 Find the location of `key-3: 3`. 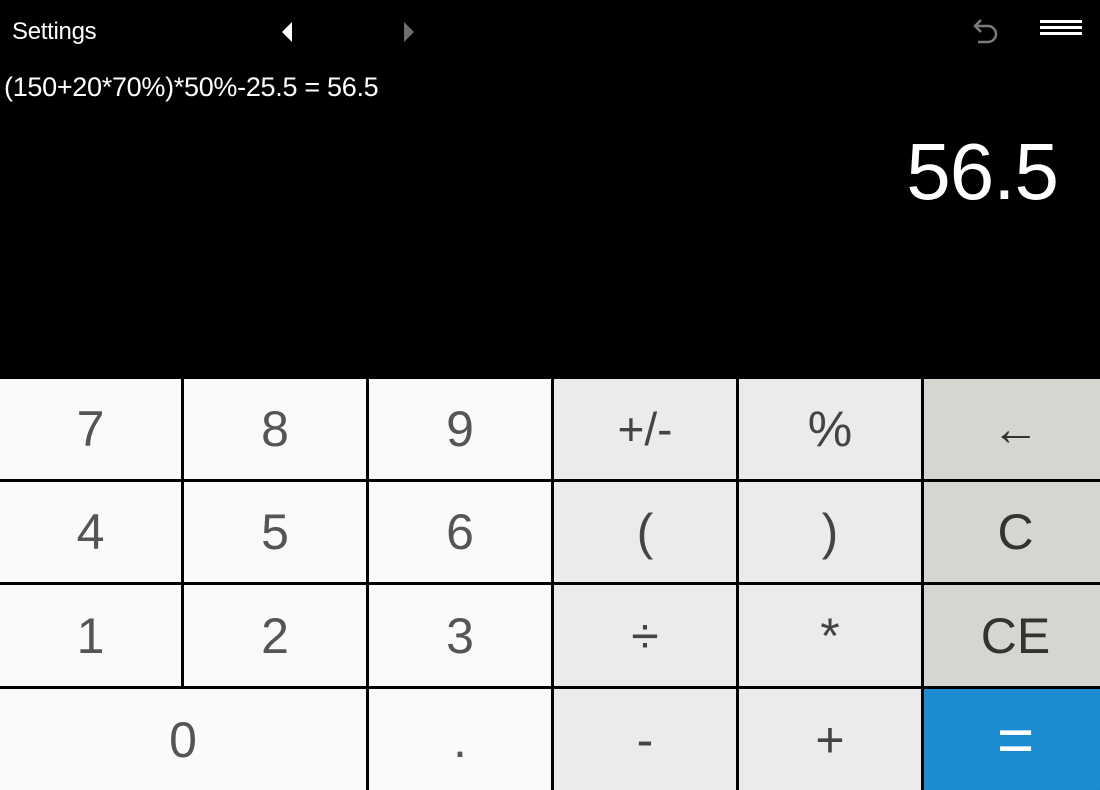

key-3: 3 is located at coordinates (460, 635).